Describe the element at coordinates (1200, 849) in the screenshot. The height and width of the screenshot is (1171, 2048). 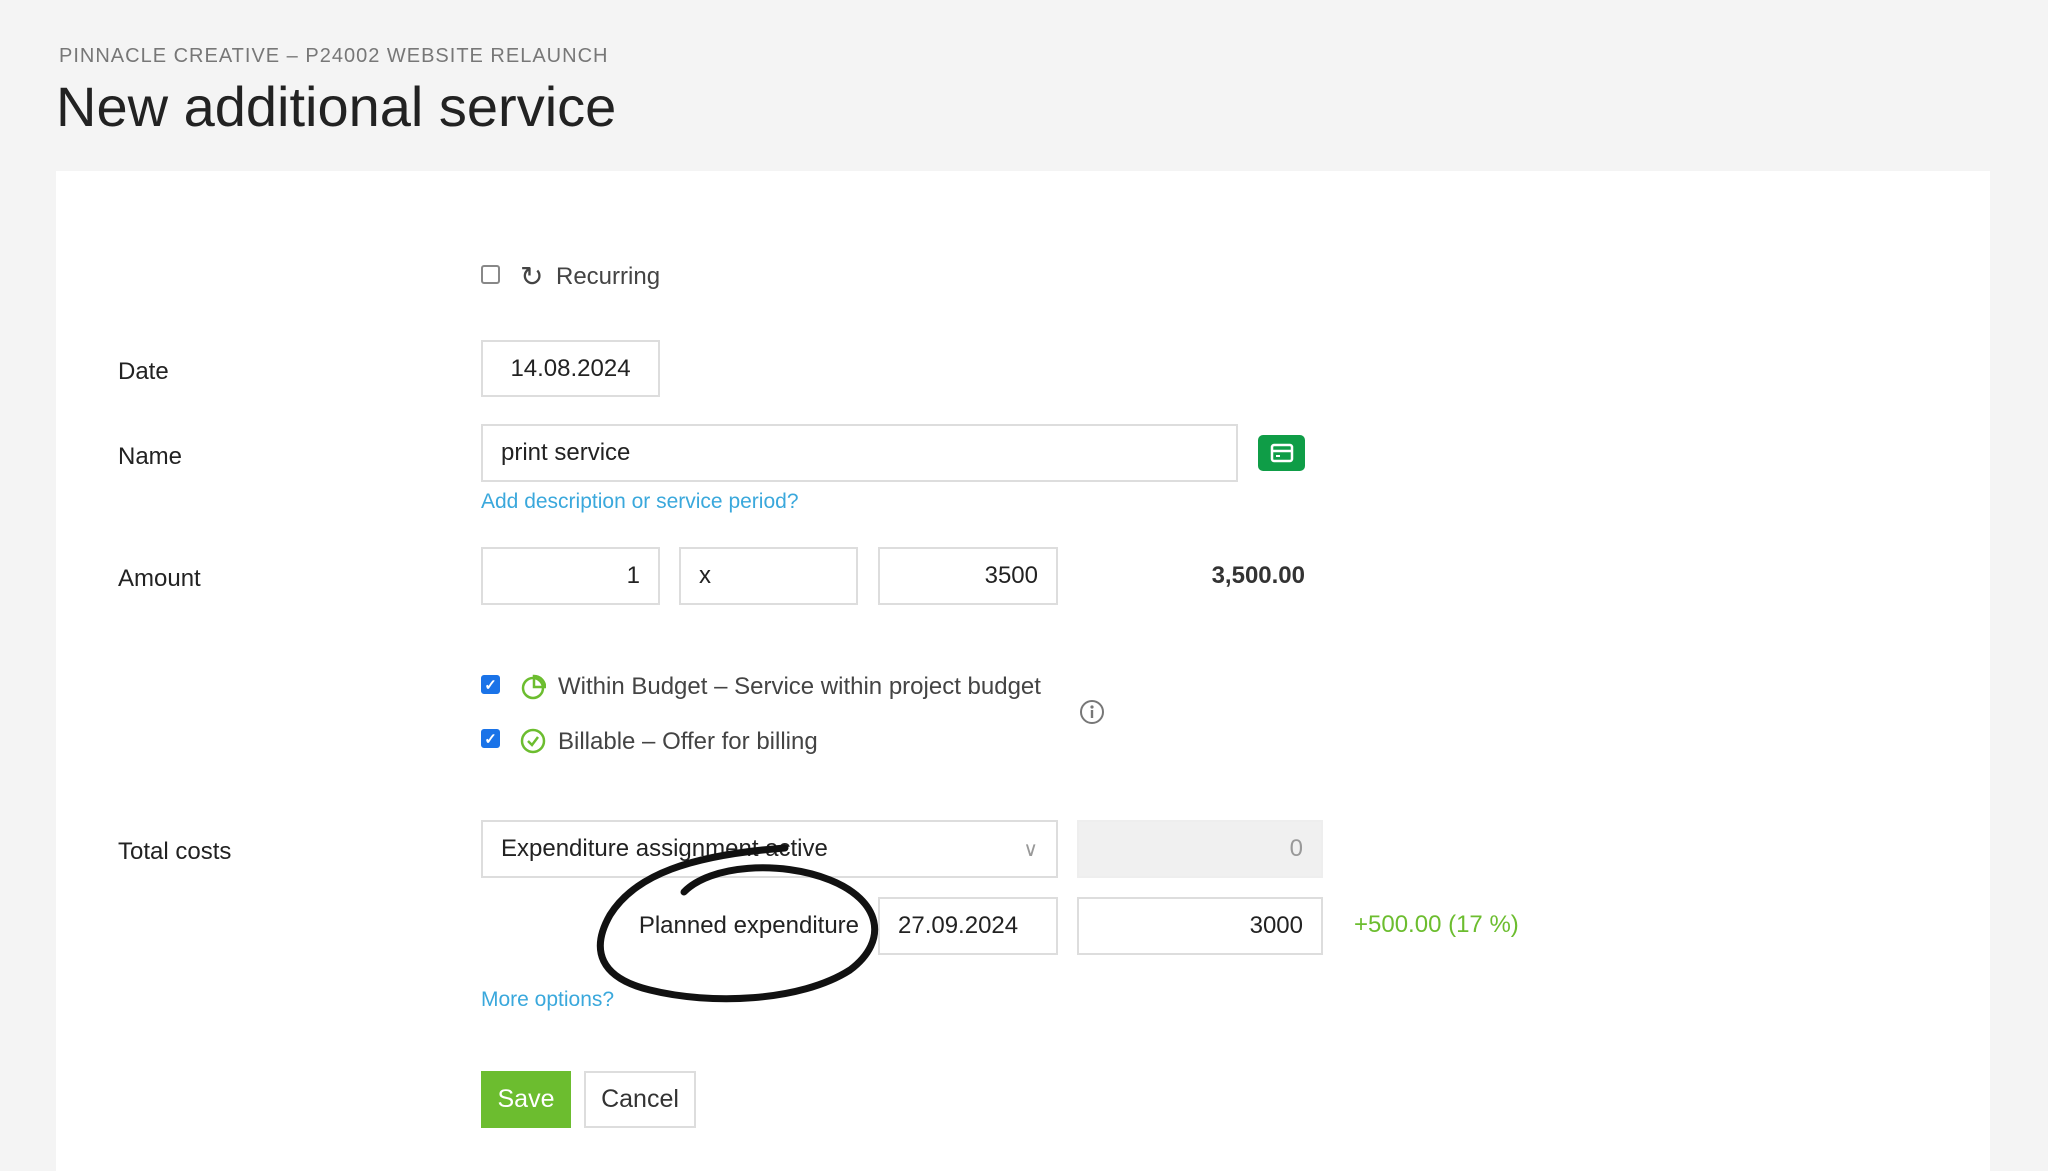
I see `cost-value-input: 0` at that location.